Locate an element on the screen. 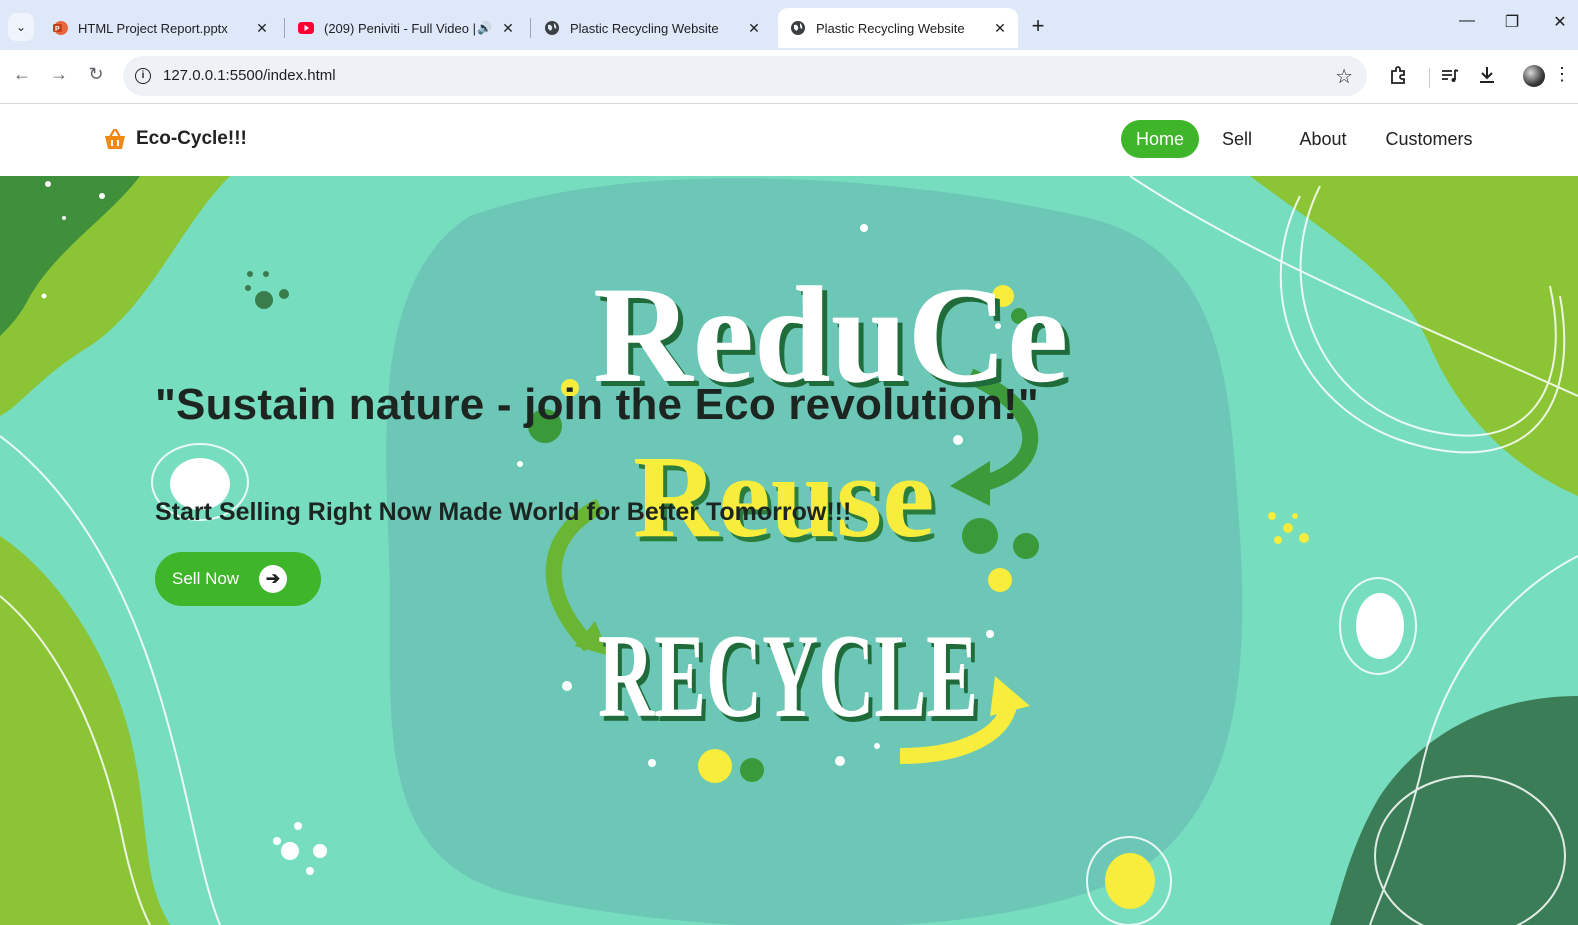 This screenshot has width=1578, height=925. tab-title: (209) Peniviti - Full Video | A is located at coordinates (401, 28).